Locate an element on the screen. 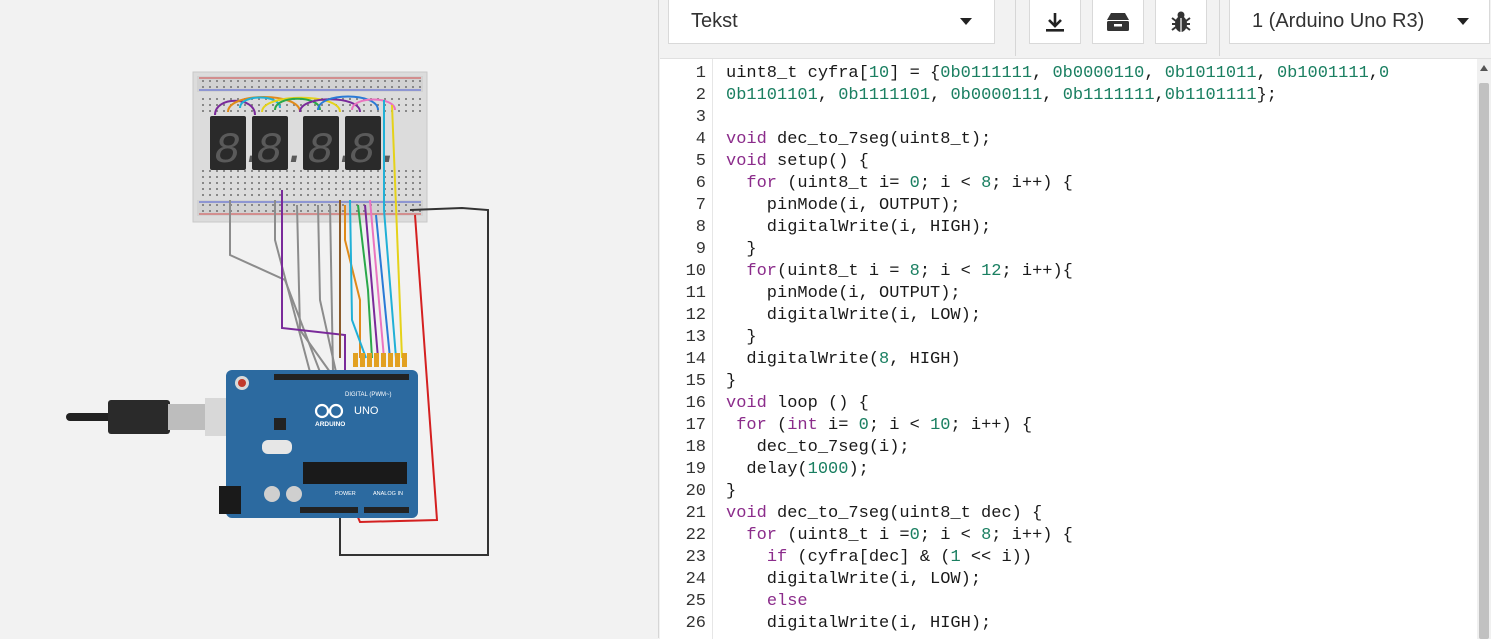 The width and height of the screenshot is (1491, 639). digital-header-label: DIGITAL (PWM~) is located at coordinates (368, 395).